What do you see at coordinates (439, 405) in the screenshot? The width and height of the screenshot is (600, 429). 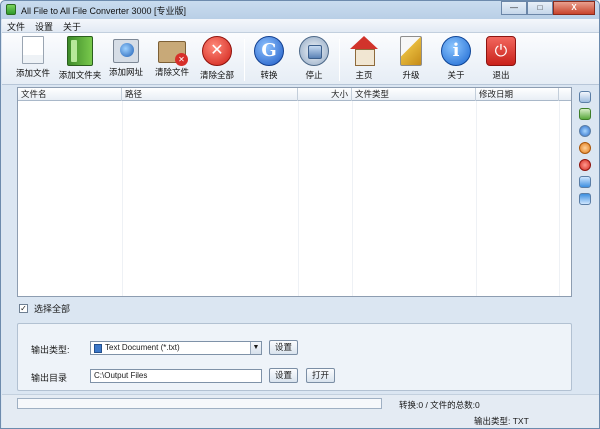 I see `conversion-summary: 转换:0 / 文件的总数:0` at bounding box center [439, 405].